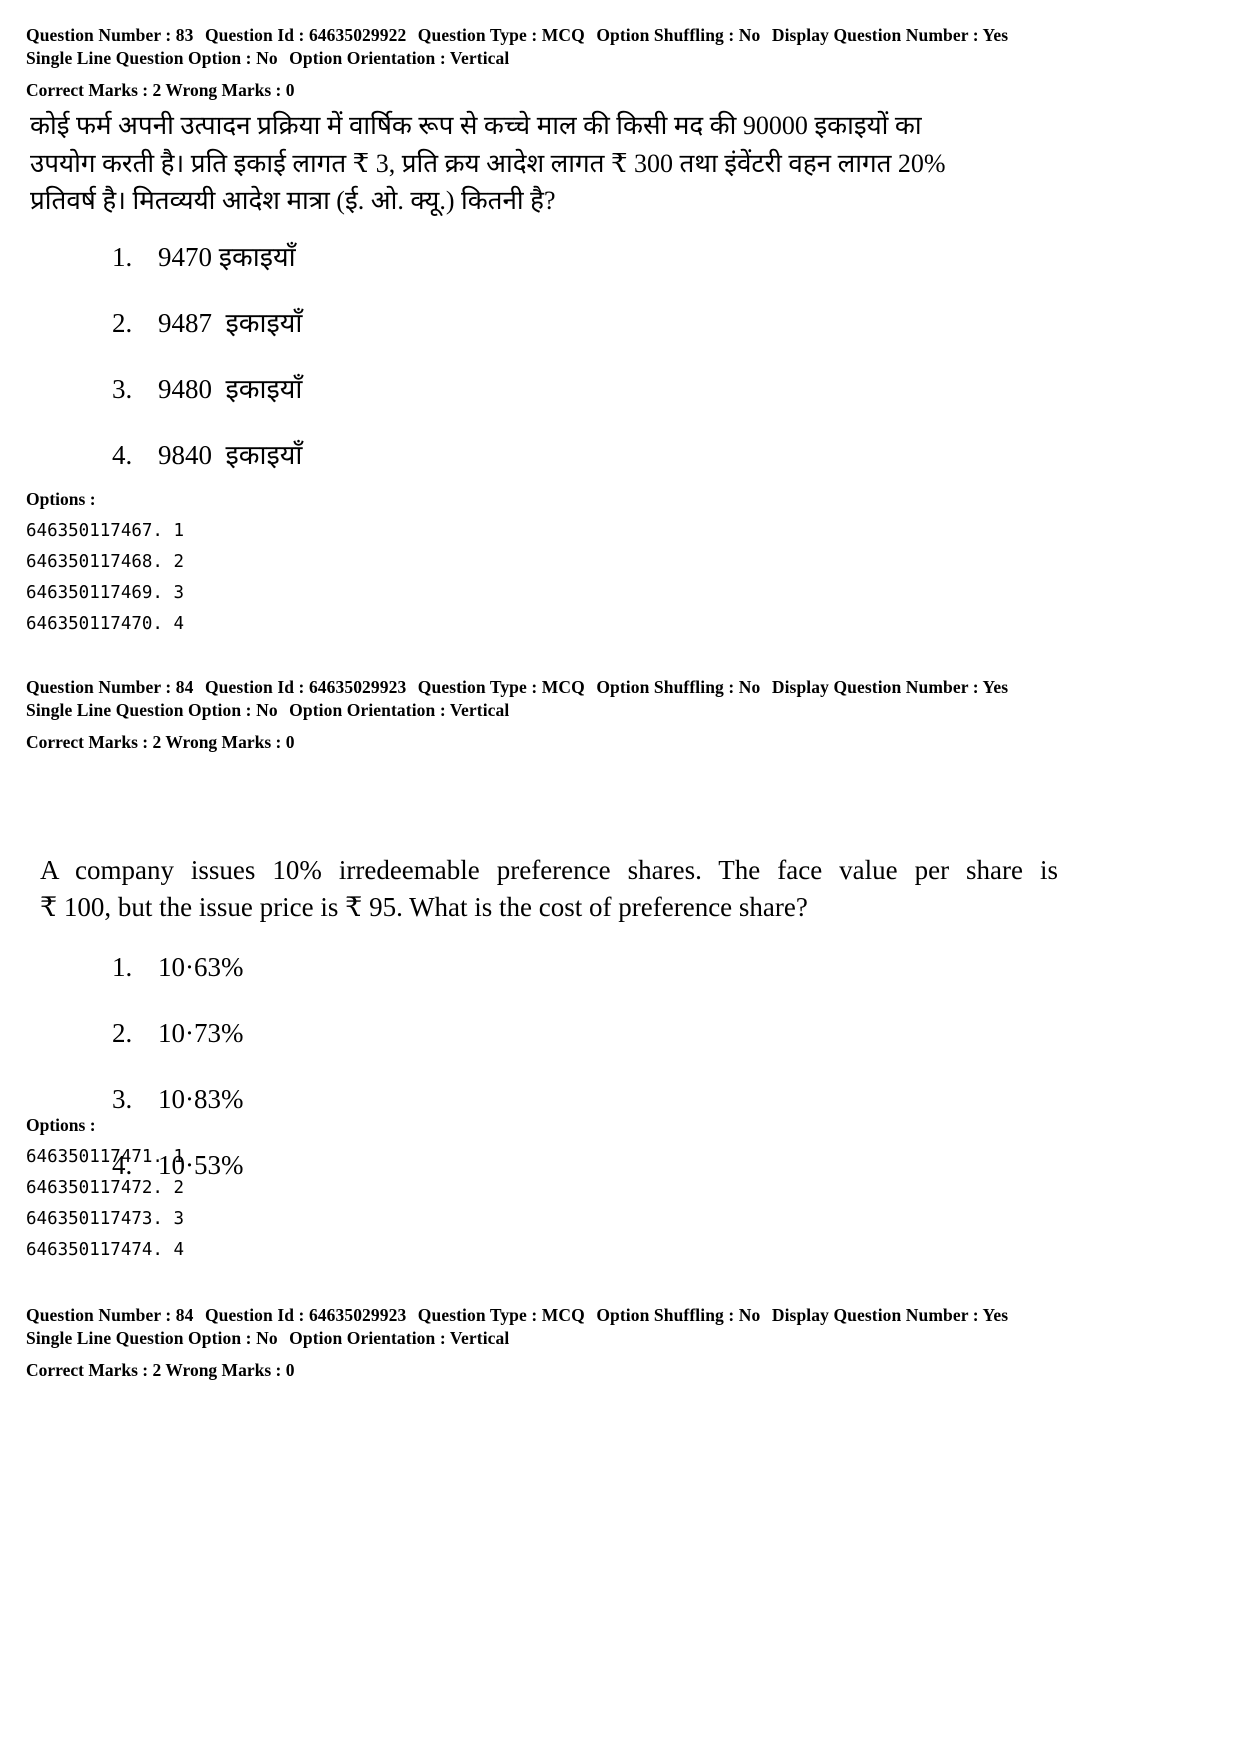 Image resolution: width=1240 pixels, height=1754 pixels. Describe the element at coordinates (99, 1315) in the screenshot. I see `question-number-label: Question Number :` at that location.